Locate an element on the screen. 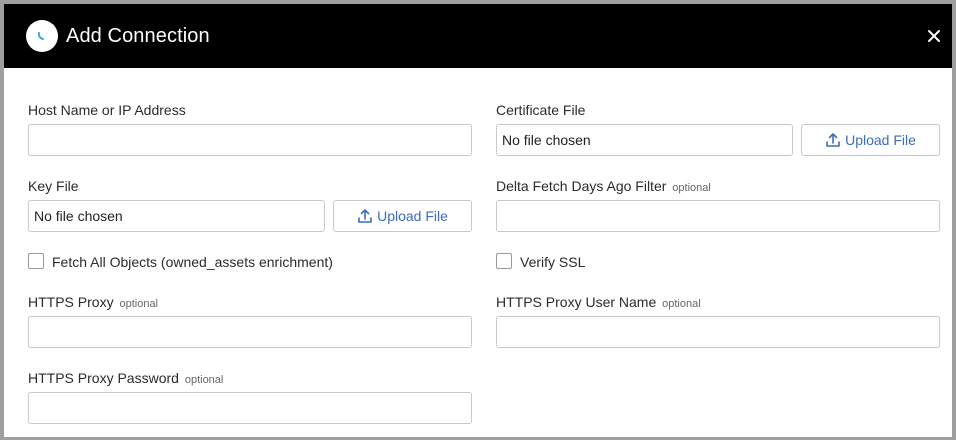 The image size is (956, 440). certificate-file-field: No file chosen is located at coordinates (644, 140).